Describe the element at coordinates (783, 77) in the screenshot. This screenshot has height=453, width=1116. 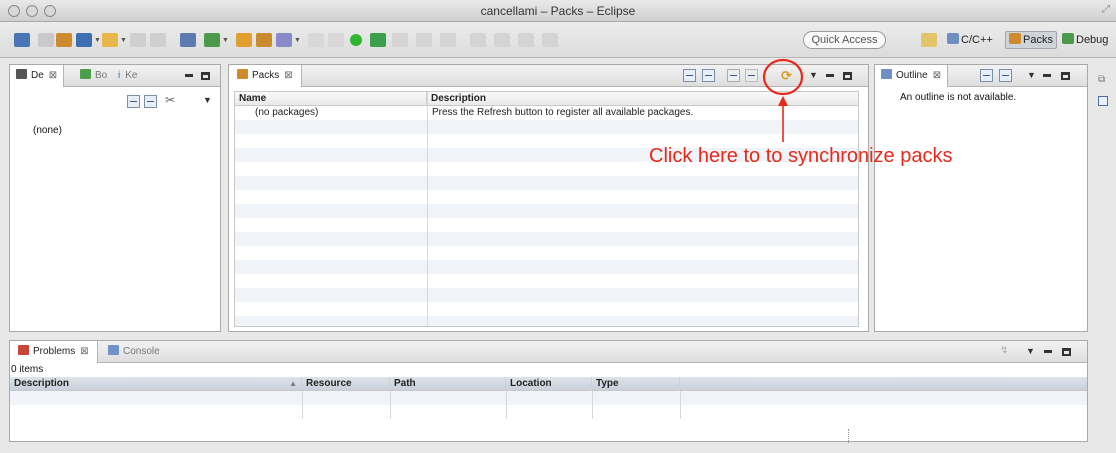
I see `highlight-circle` at that location.